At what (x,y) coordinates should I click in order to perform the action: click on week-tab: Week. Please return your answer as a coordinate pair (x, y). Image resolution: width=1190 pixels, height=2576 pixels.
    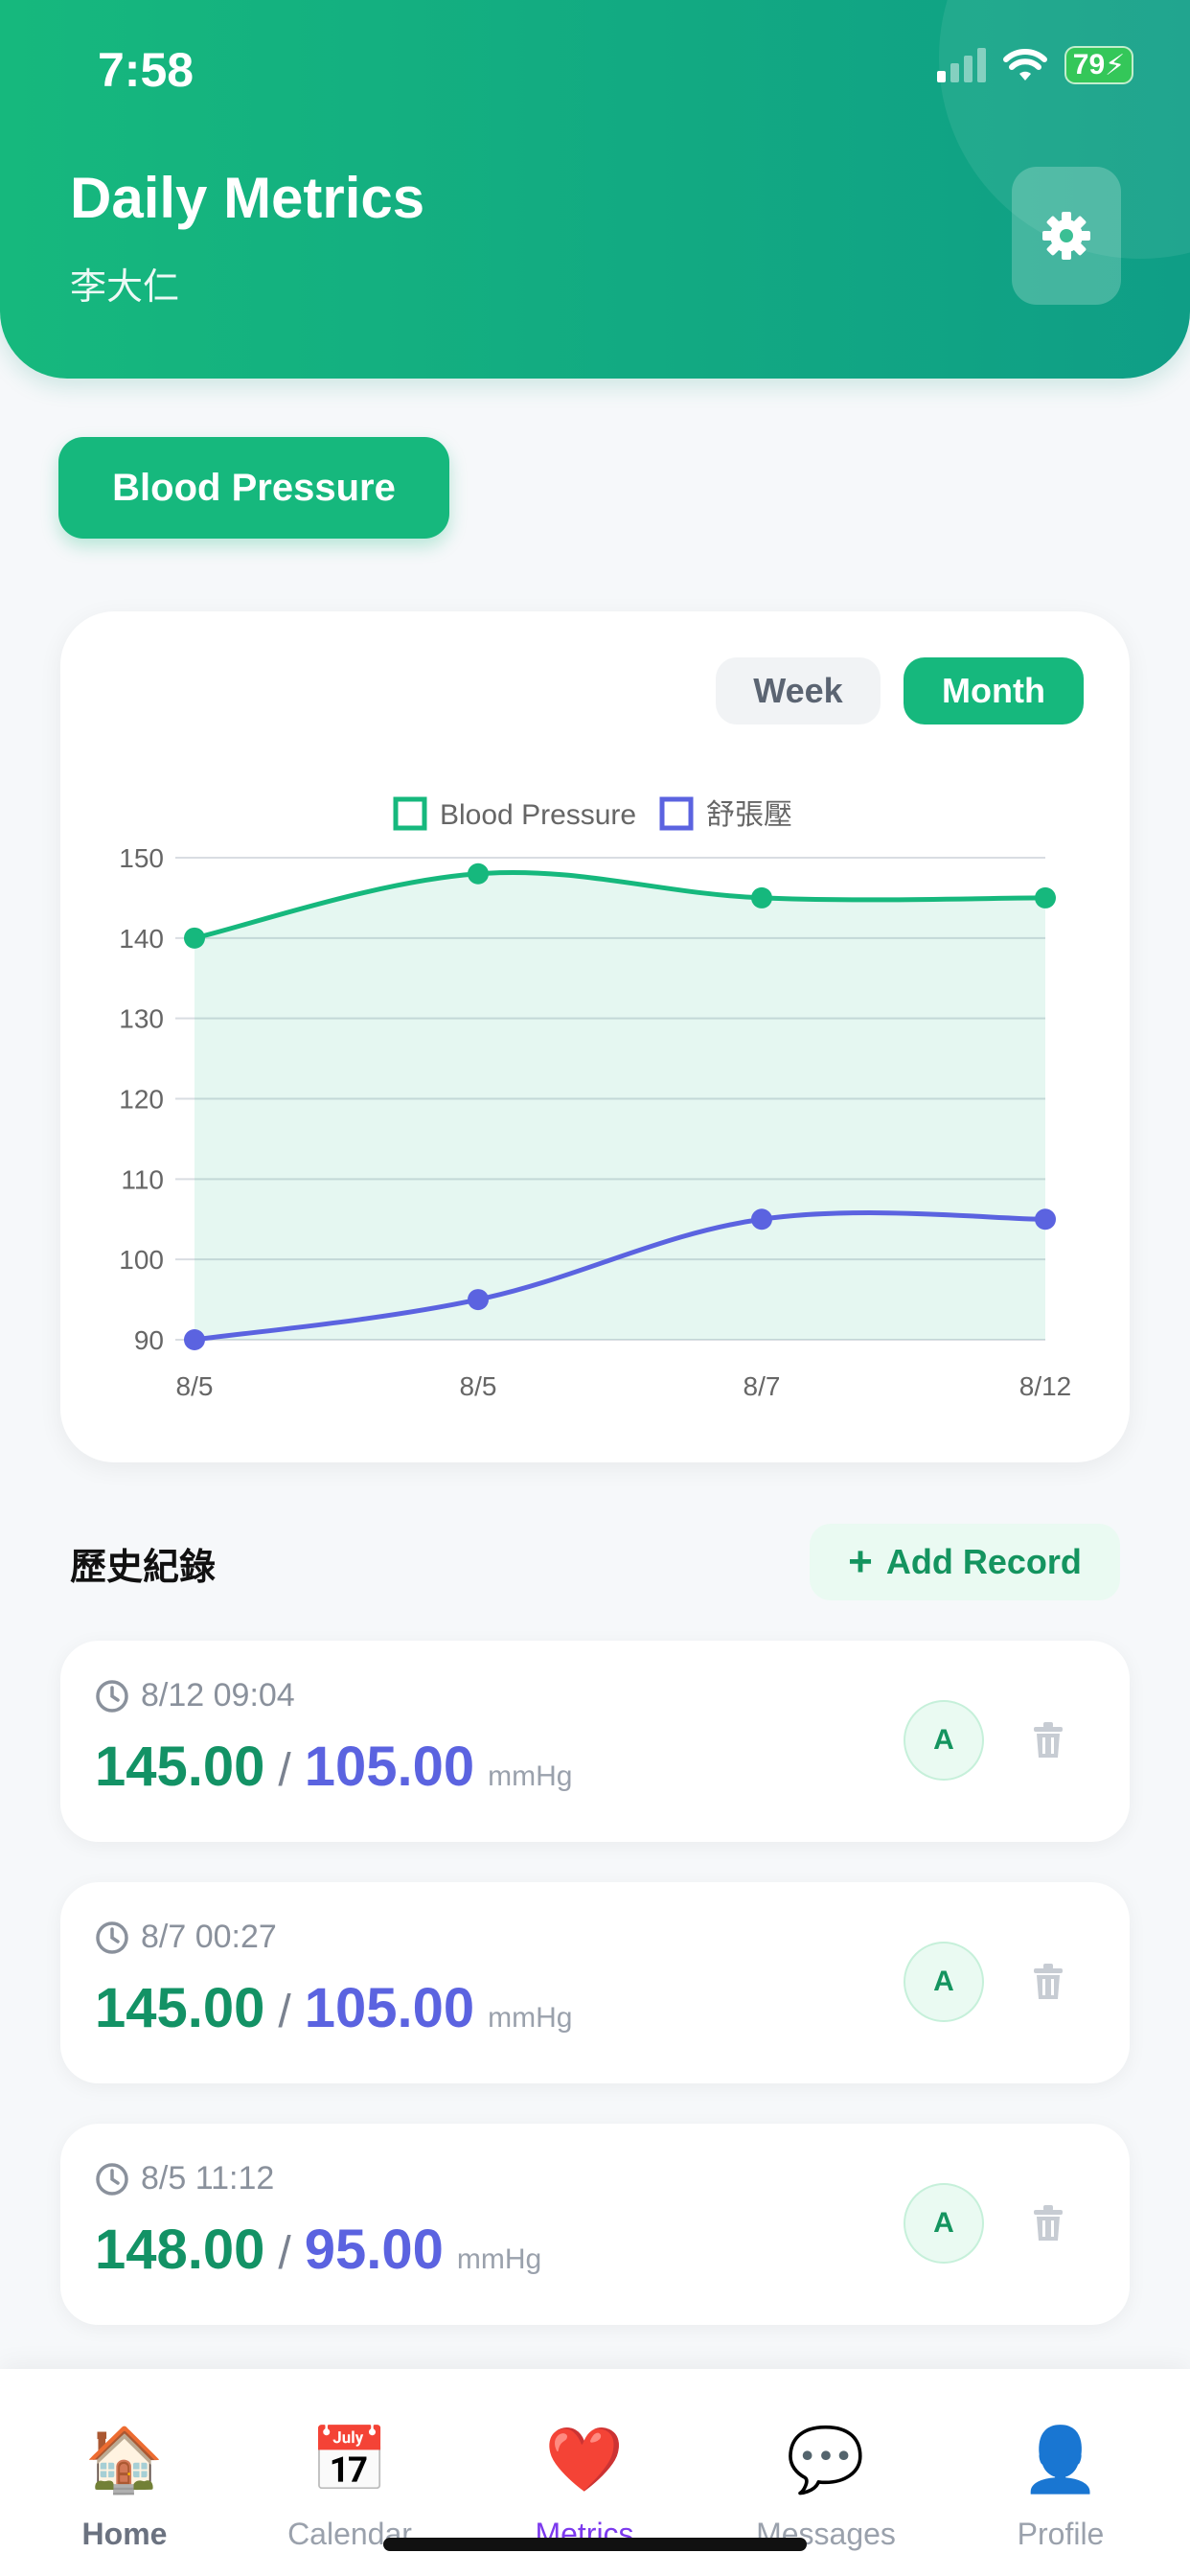
    Looking at the image, I should click on (798, 690).